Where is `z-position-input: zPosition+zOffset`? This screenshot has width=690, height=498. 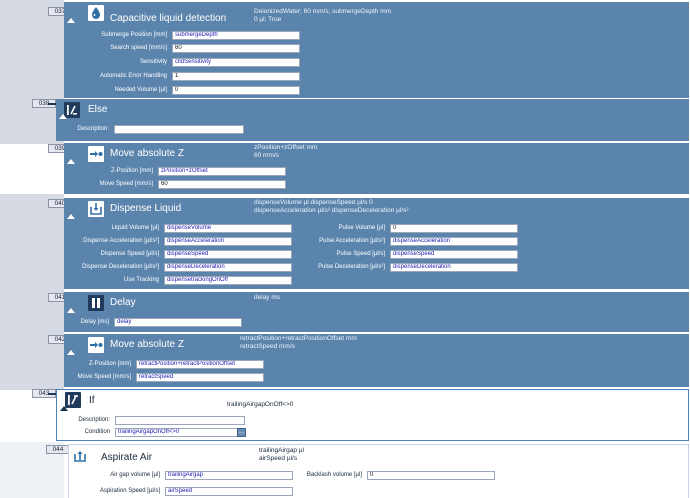 z-position-input: zPosition+zOffset is located at coordinates (222, 171).